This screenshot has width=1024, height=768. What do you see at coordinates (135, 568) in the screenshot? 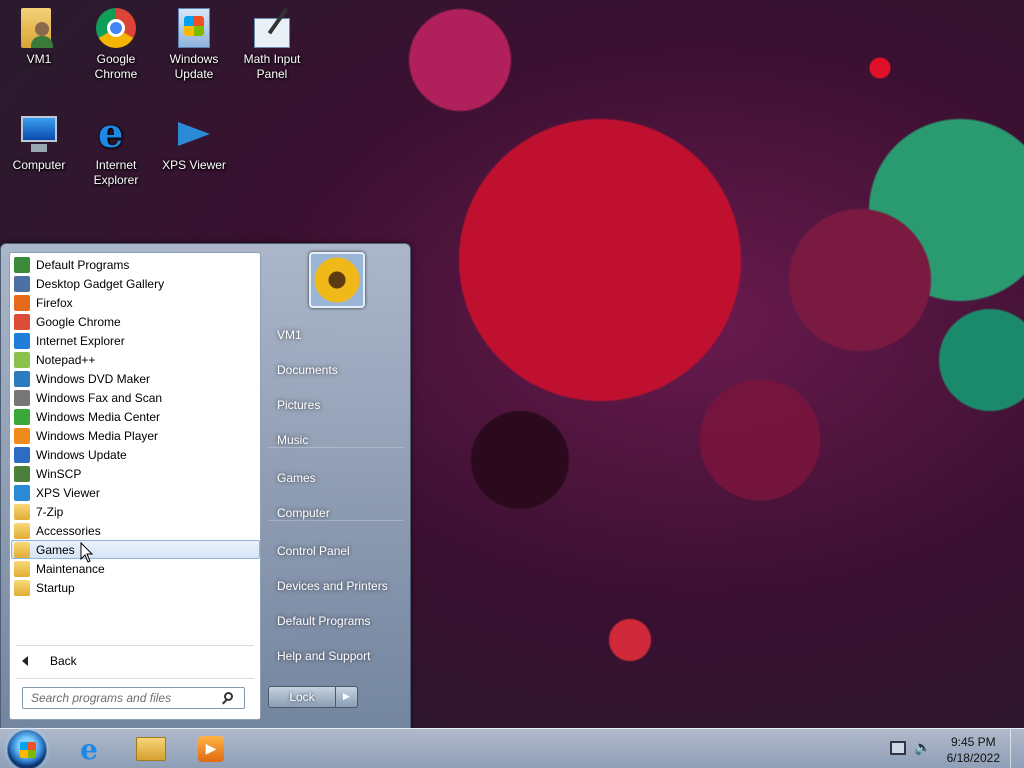
I see `program-item: Maintenance` at bounding box center [135, 568].